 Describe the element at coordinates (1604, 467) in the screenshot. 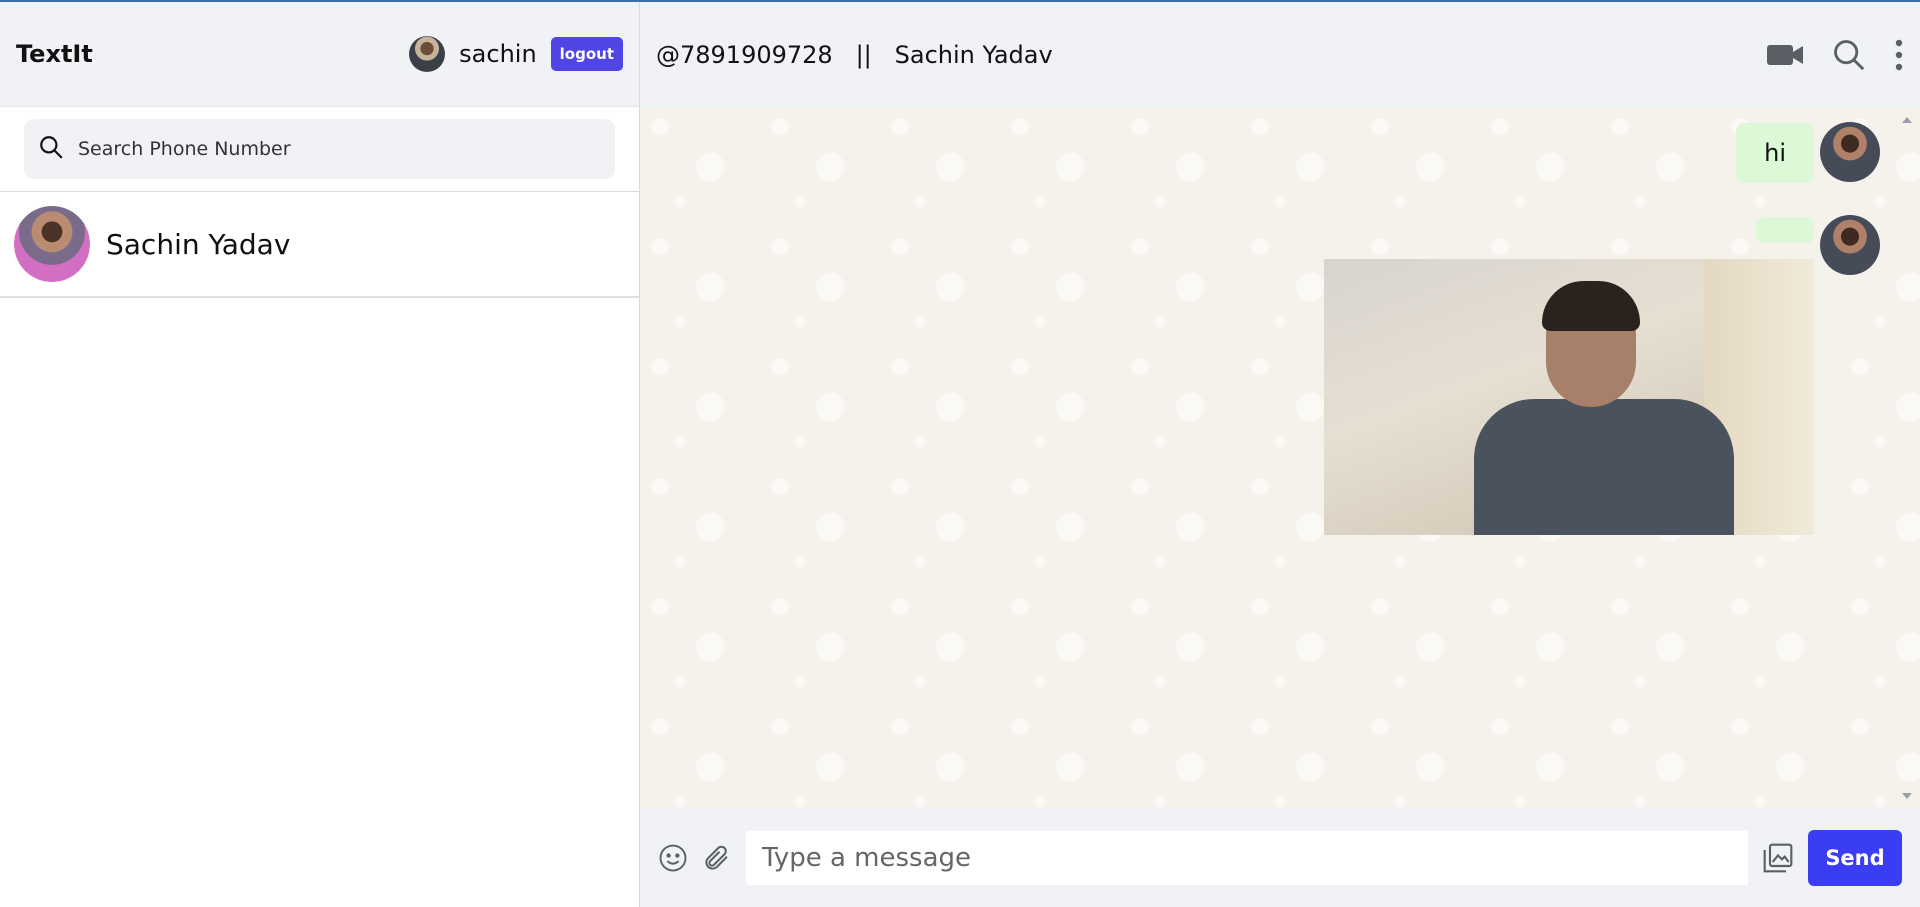

I see `photo-person-body` at that location.